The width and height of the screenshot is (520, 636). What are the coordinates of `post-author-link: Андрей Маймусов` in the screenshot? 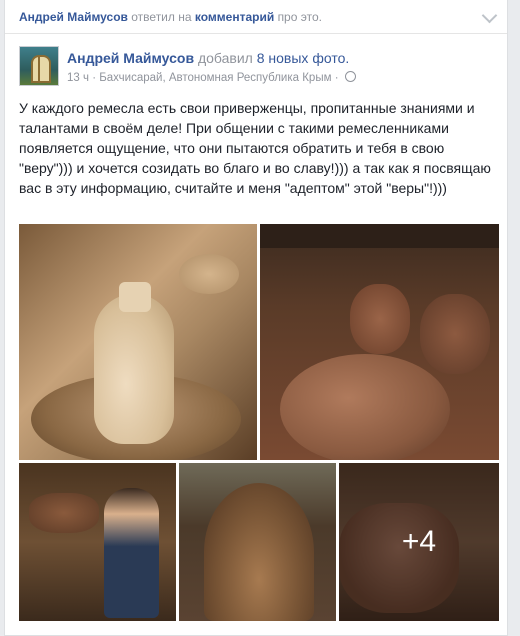 It's located at (130, 58).